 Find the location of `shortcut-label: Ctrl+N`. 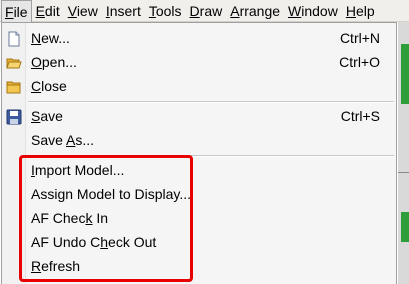

shortcut-label: Ctrl+N is located at coordinates (359, 38).